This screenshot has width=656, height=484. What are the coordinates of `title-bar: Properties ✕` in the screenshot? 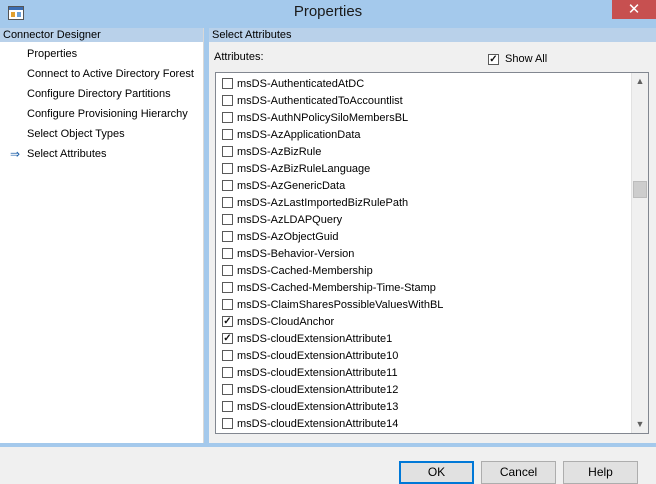 It's located at (328, 13).